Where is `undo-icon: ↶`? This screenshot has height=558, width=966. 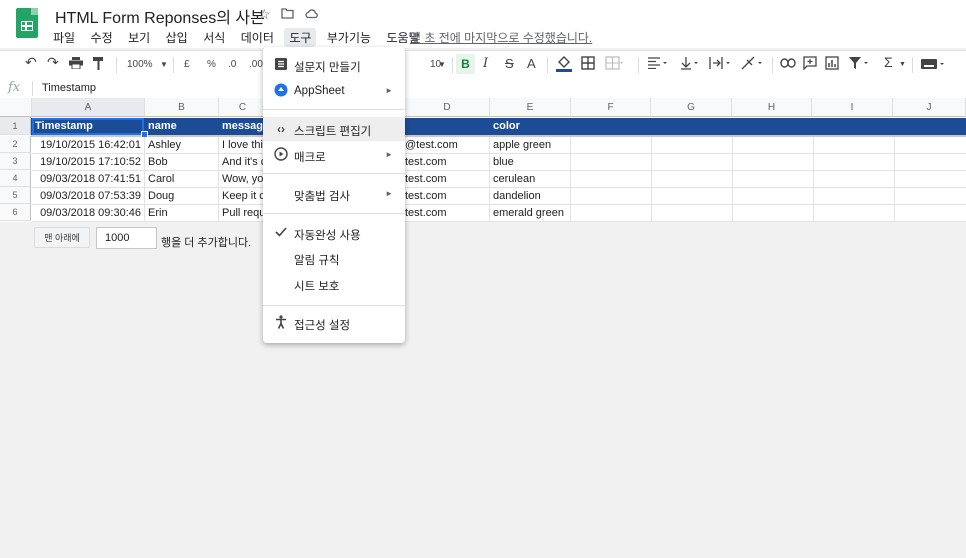 undo-icon: ↶ is located at coordinates (31, 62).